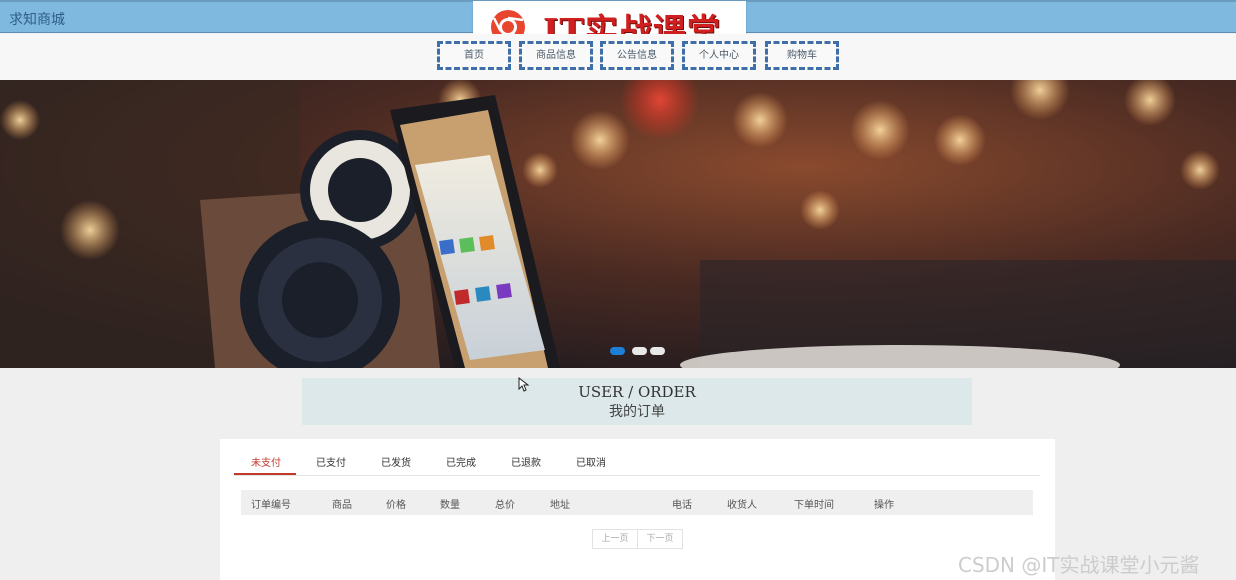 The width and height of the screenshot is (1236, 580). Describe the element at coordinates (615, 539) in the screenshot. I see `prev-page-button: 上一页` at that location.